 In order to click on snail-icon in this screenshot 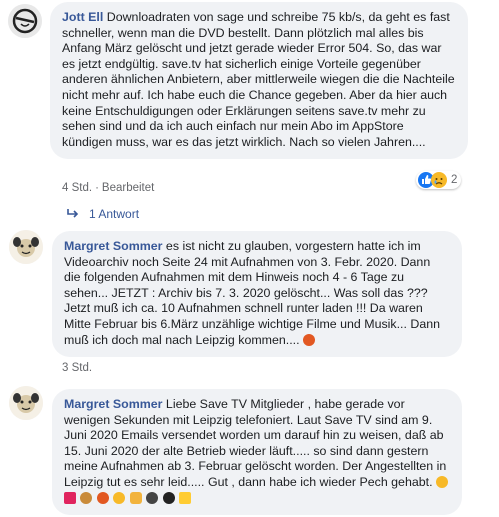, I will do `click(86, 497)`.